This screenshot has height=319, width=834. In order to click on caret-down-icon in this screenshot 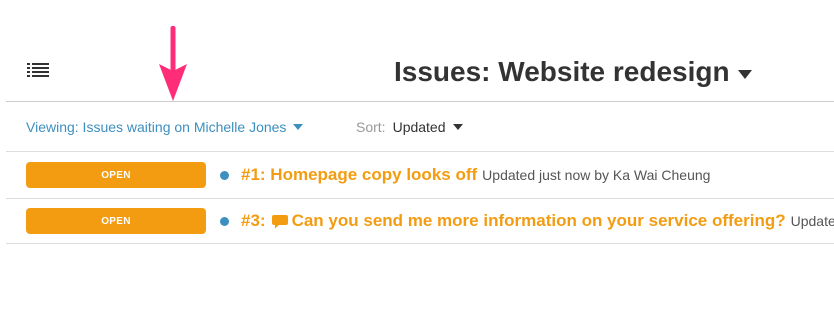, I will do `click(744, 74)`.